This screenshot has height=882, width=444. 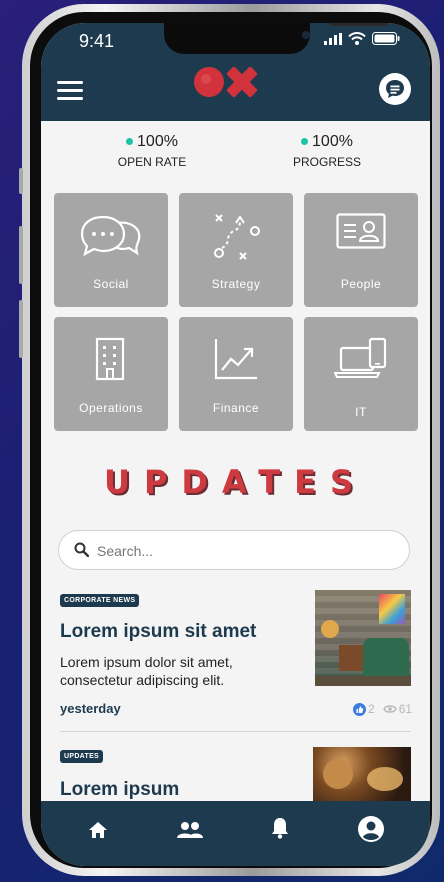 I want to click on news-engagement: 2 61, so click(x=382, y=709).